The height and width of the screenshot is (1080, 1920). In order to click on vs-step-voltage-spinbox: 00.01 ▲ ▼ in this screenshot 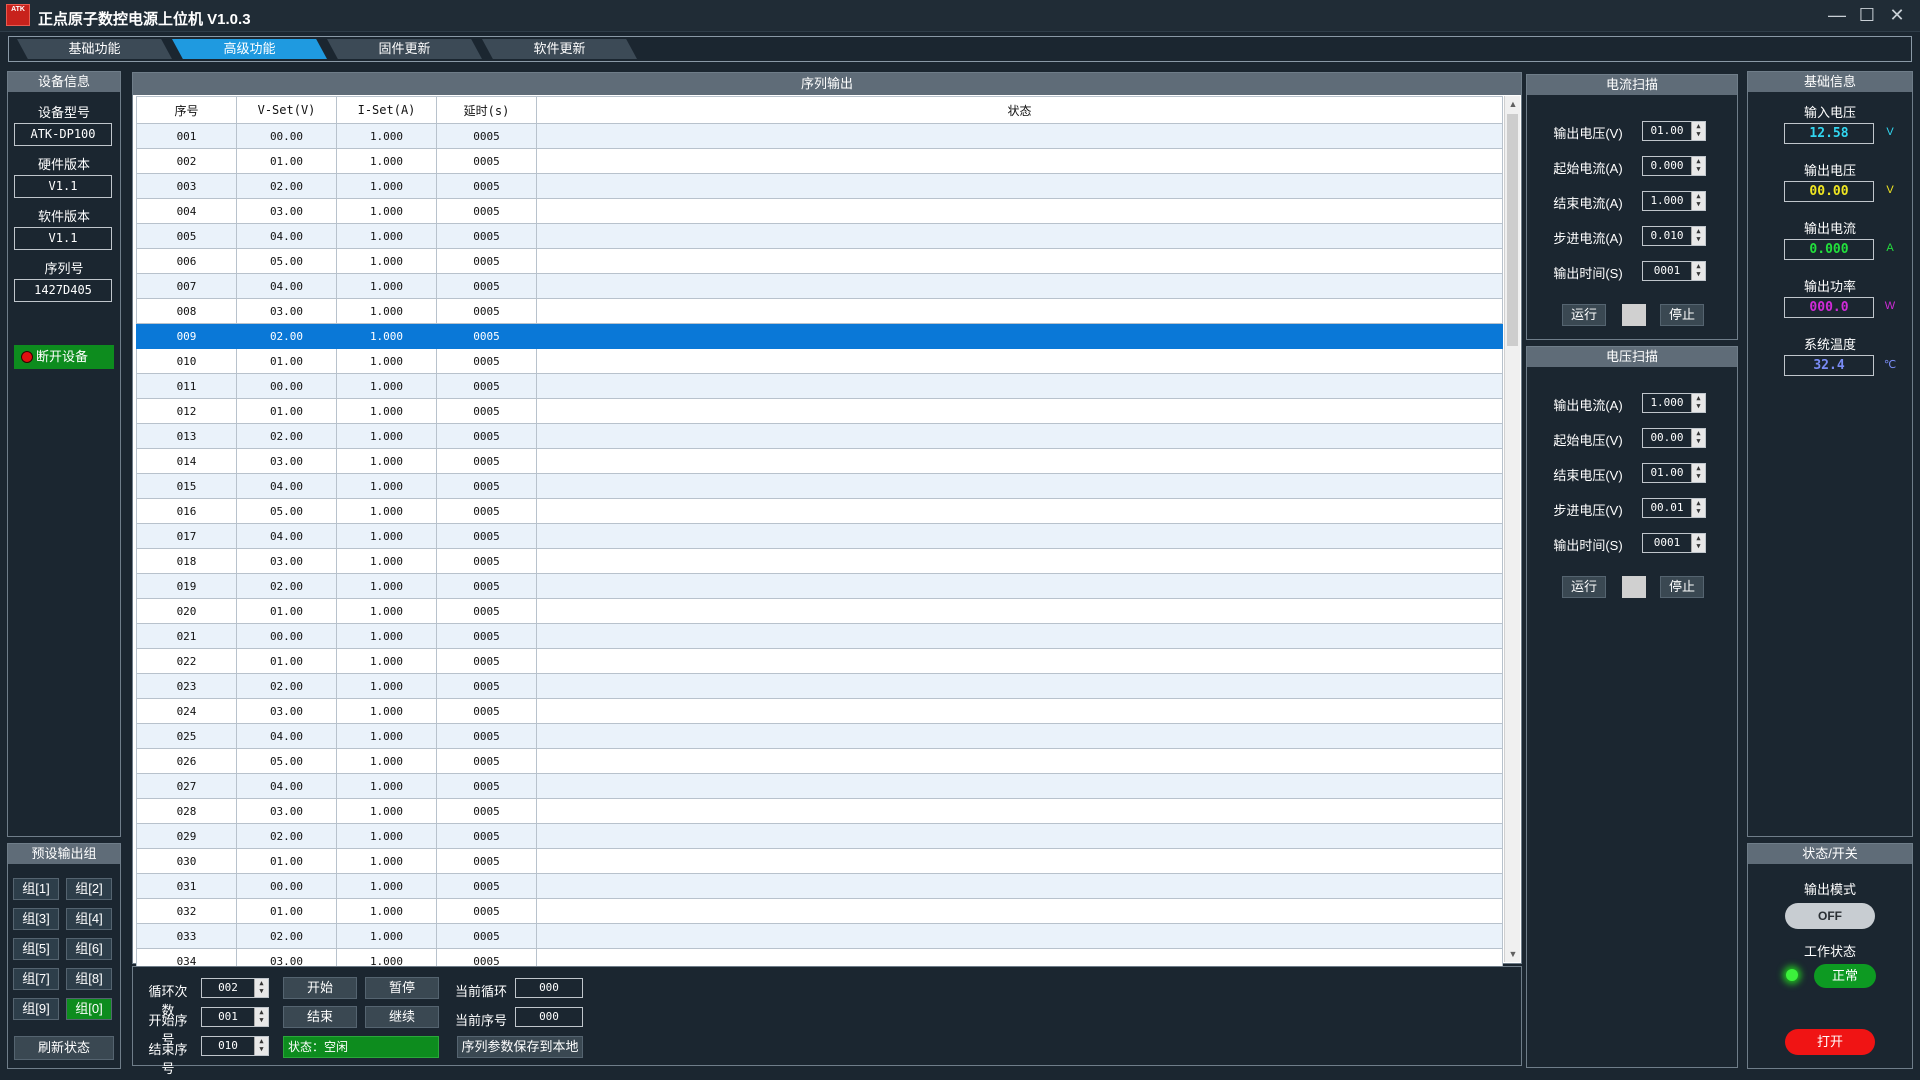, I will do `click(1674, 508)`.